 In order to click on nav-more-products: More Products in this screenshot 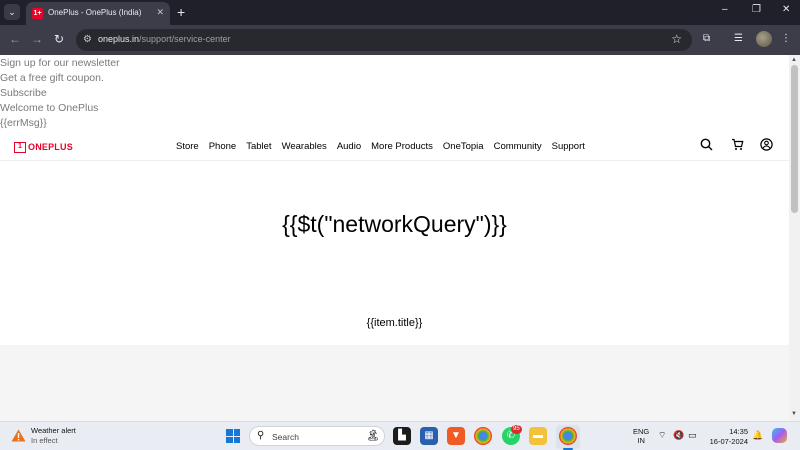, I will do `click(402, 146)`.